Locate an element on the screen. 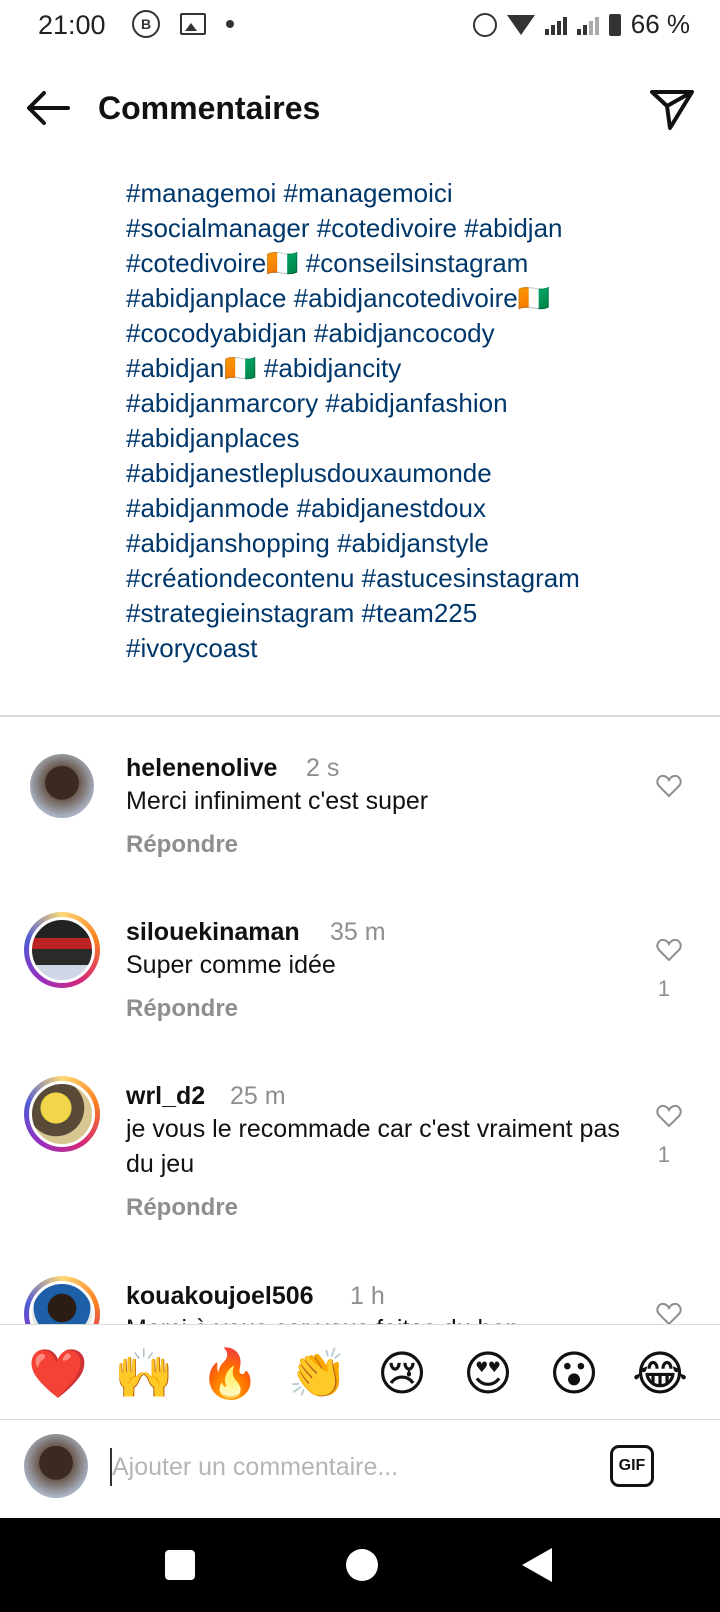 This screenshot has width=720, height=1612. comment-text: Merci à vous car vous faites du bon is located at coordinates (386, 1318).